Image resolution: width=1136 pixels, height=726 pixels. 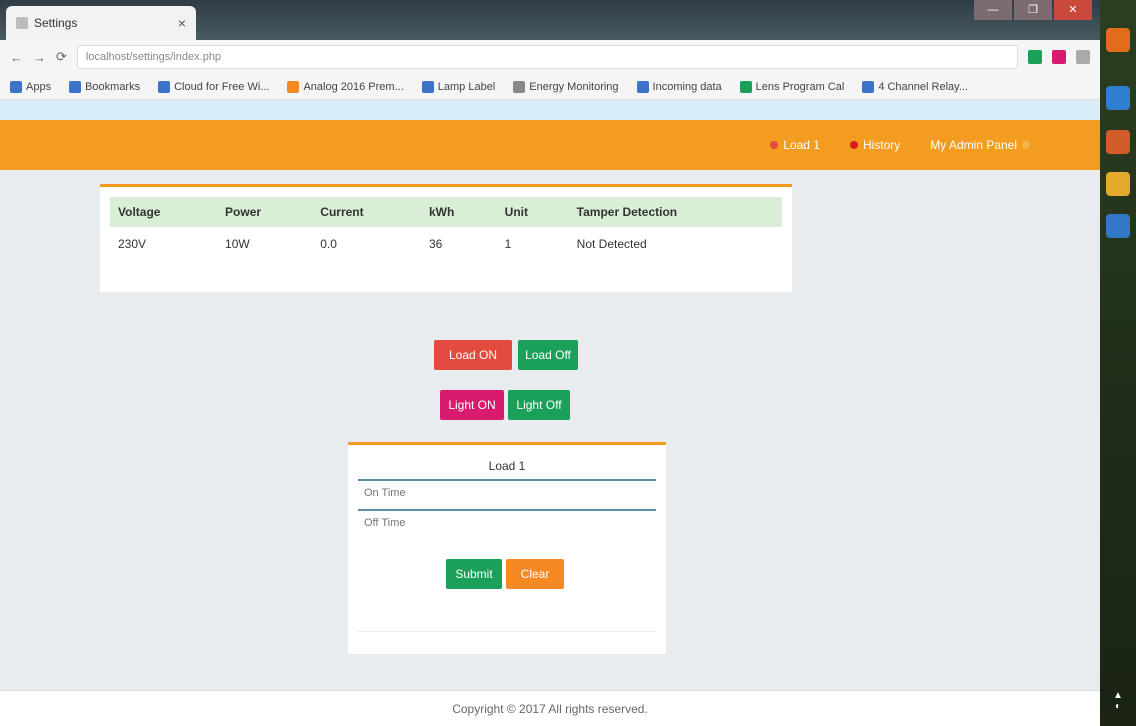 What do you see at coordinates (550, 20) in the screenshot?
I see `tab-strip: Settings × — ❐ ✕` at bounding box center [550, 20].